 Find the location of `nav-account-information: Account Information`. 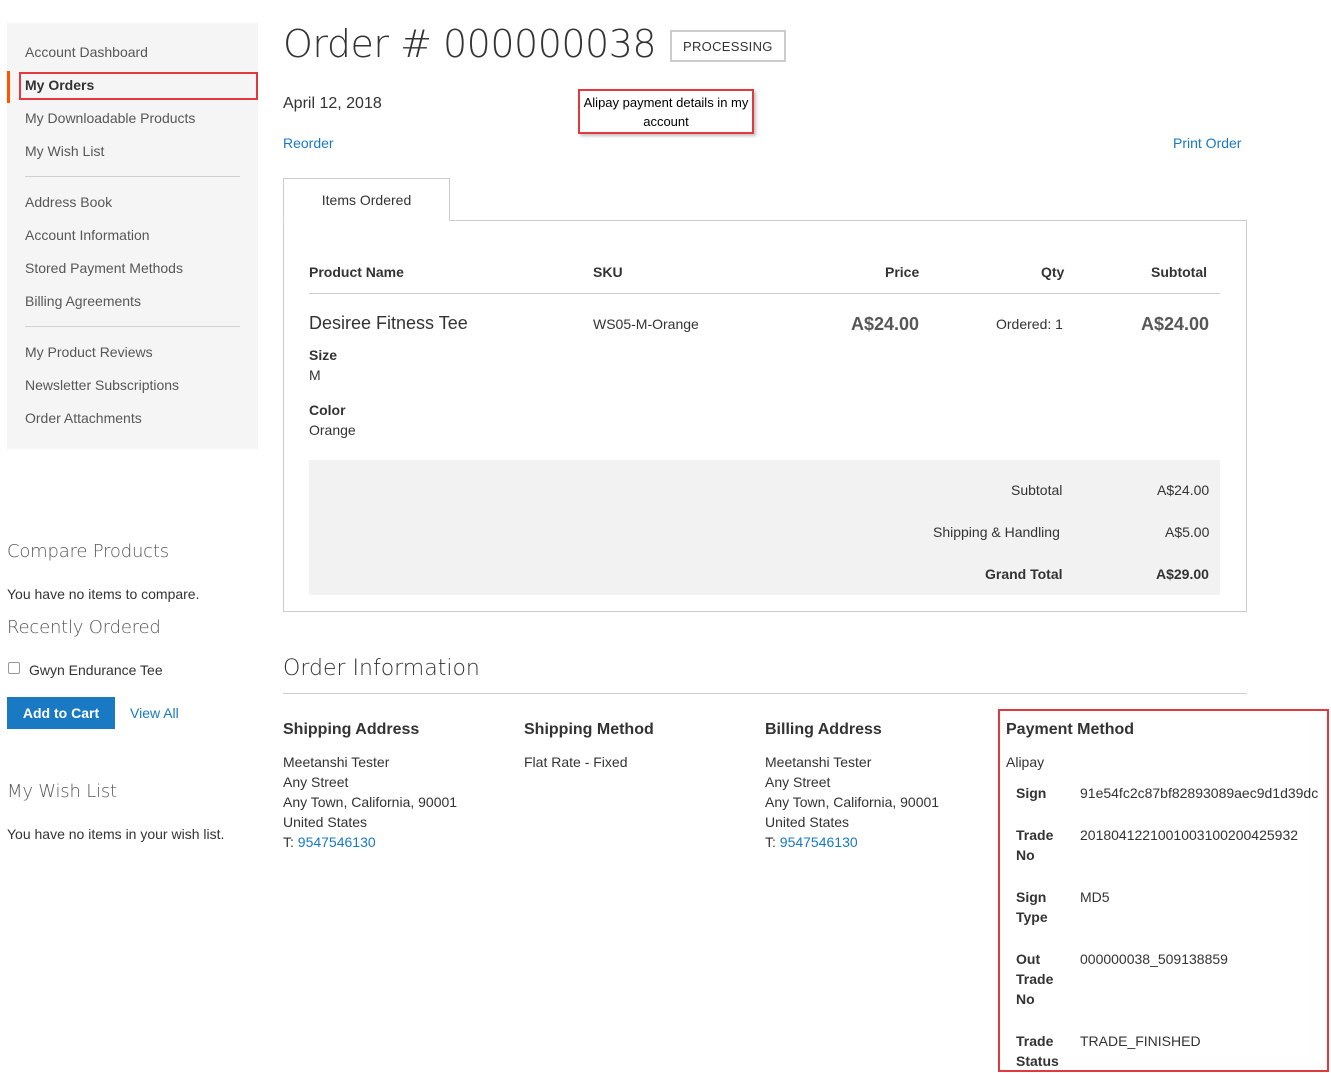

nav-account-information: Account Information is located at coordinates (87, 235).